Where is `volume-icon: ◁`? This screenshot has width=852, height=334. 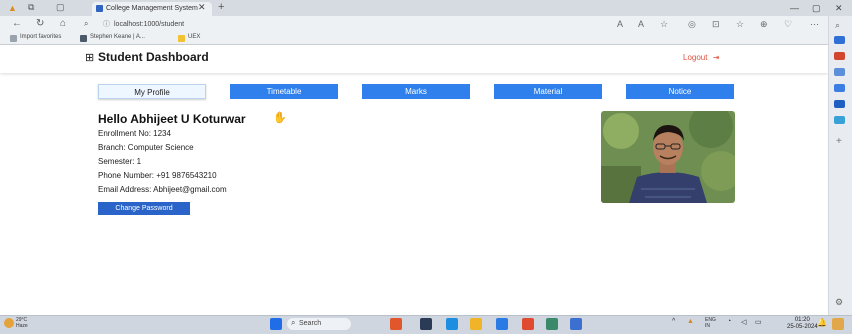 volume-icon: ◁ is located at coordinates (743, 322).